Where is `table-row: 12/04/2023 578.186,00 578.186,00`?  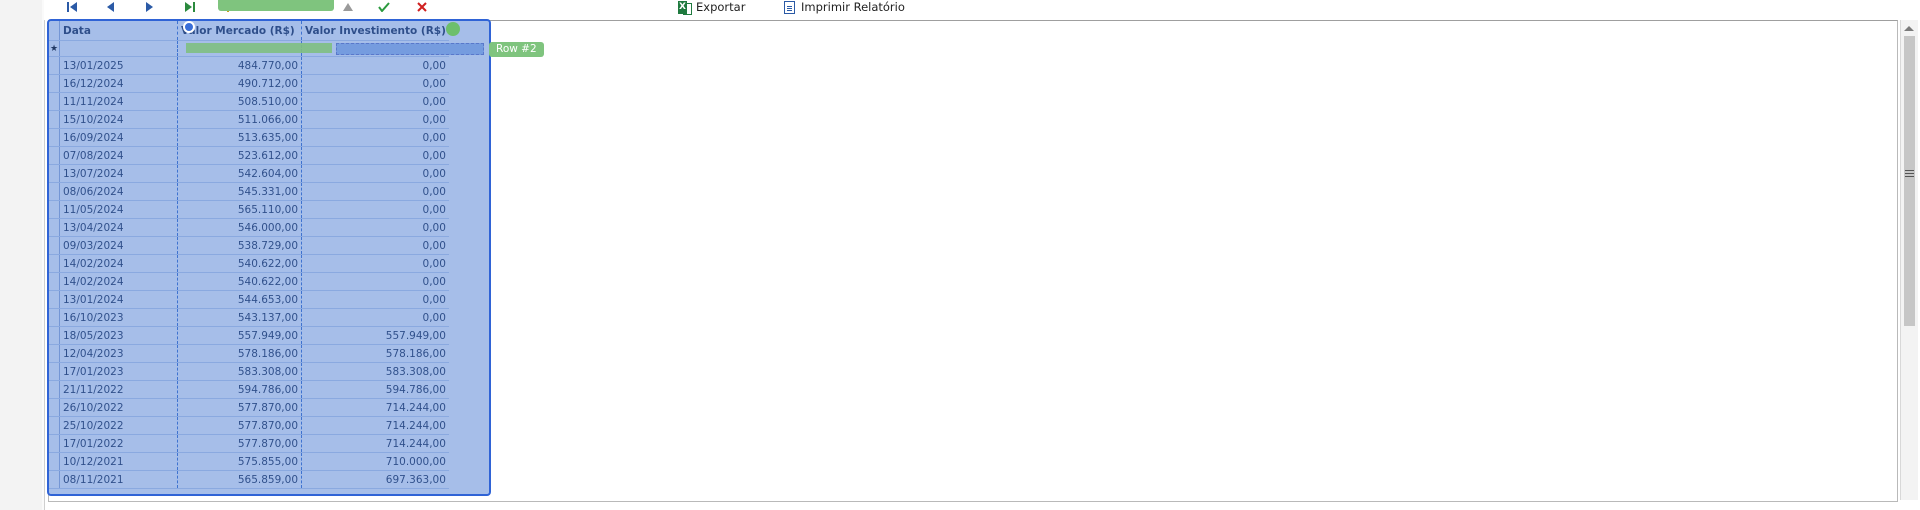 table-row: 12/04/2023 578.186,00 578.186,00 is located at coordinates (249, 353).